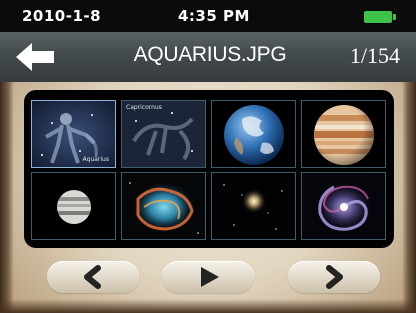  Describe the element at coordinates (214, 16) in the screenshot. I see `status-time: 4:35 PM` at that location.